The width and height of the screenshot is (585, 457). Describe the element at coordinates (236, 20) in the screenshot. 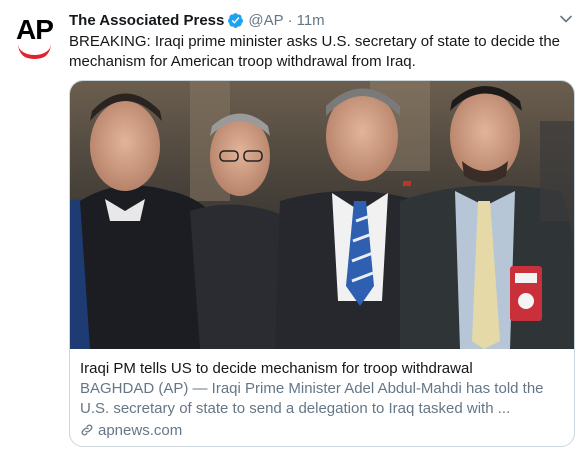

I see `verified-badge-icon` at that location.